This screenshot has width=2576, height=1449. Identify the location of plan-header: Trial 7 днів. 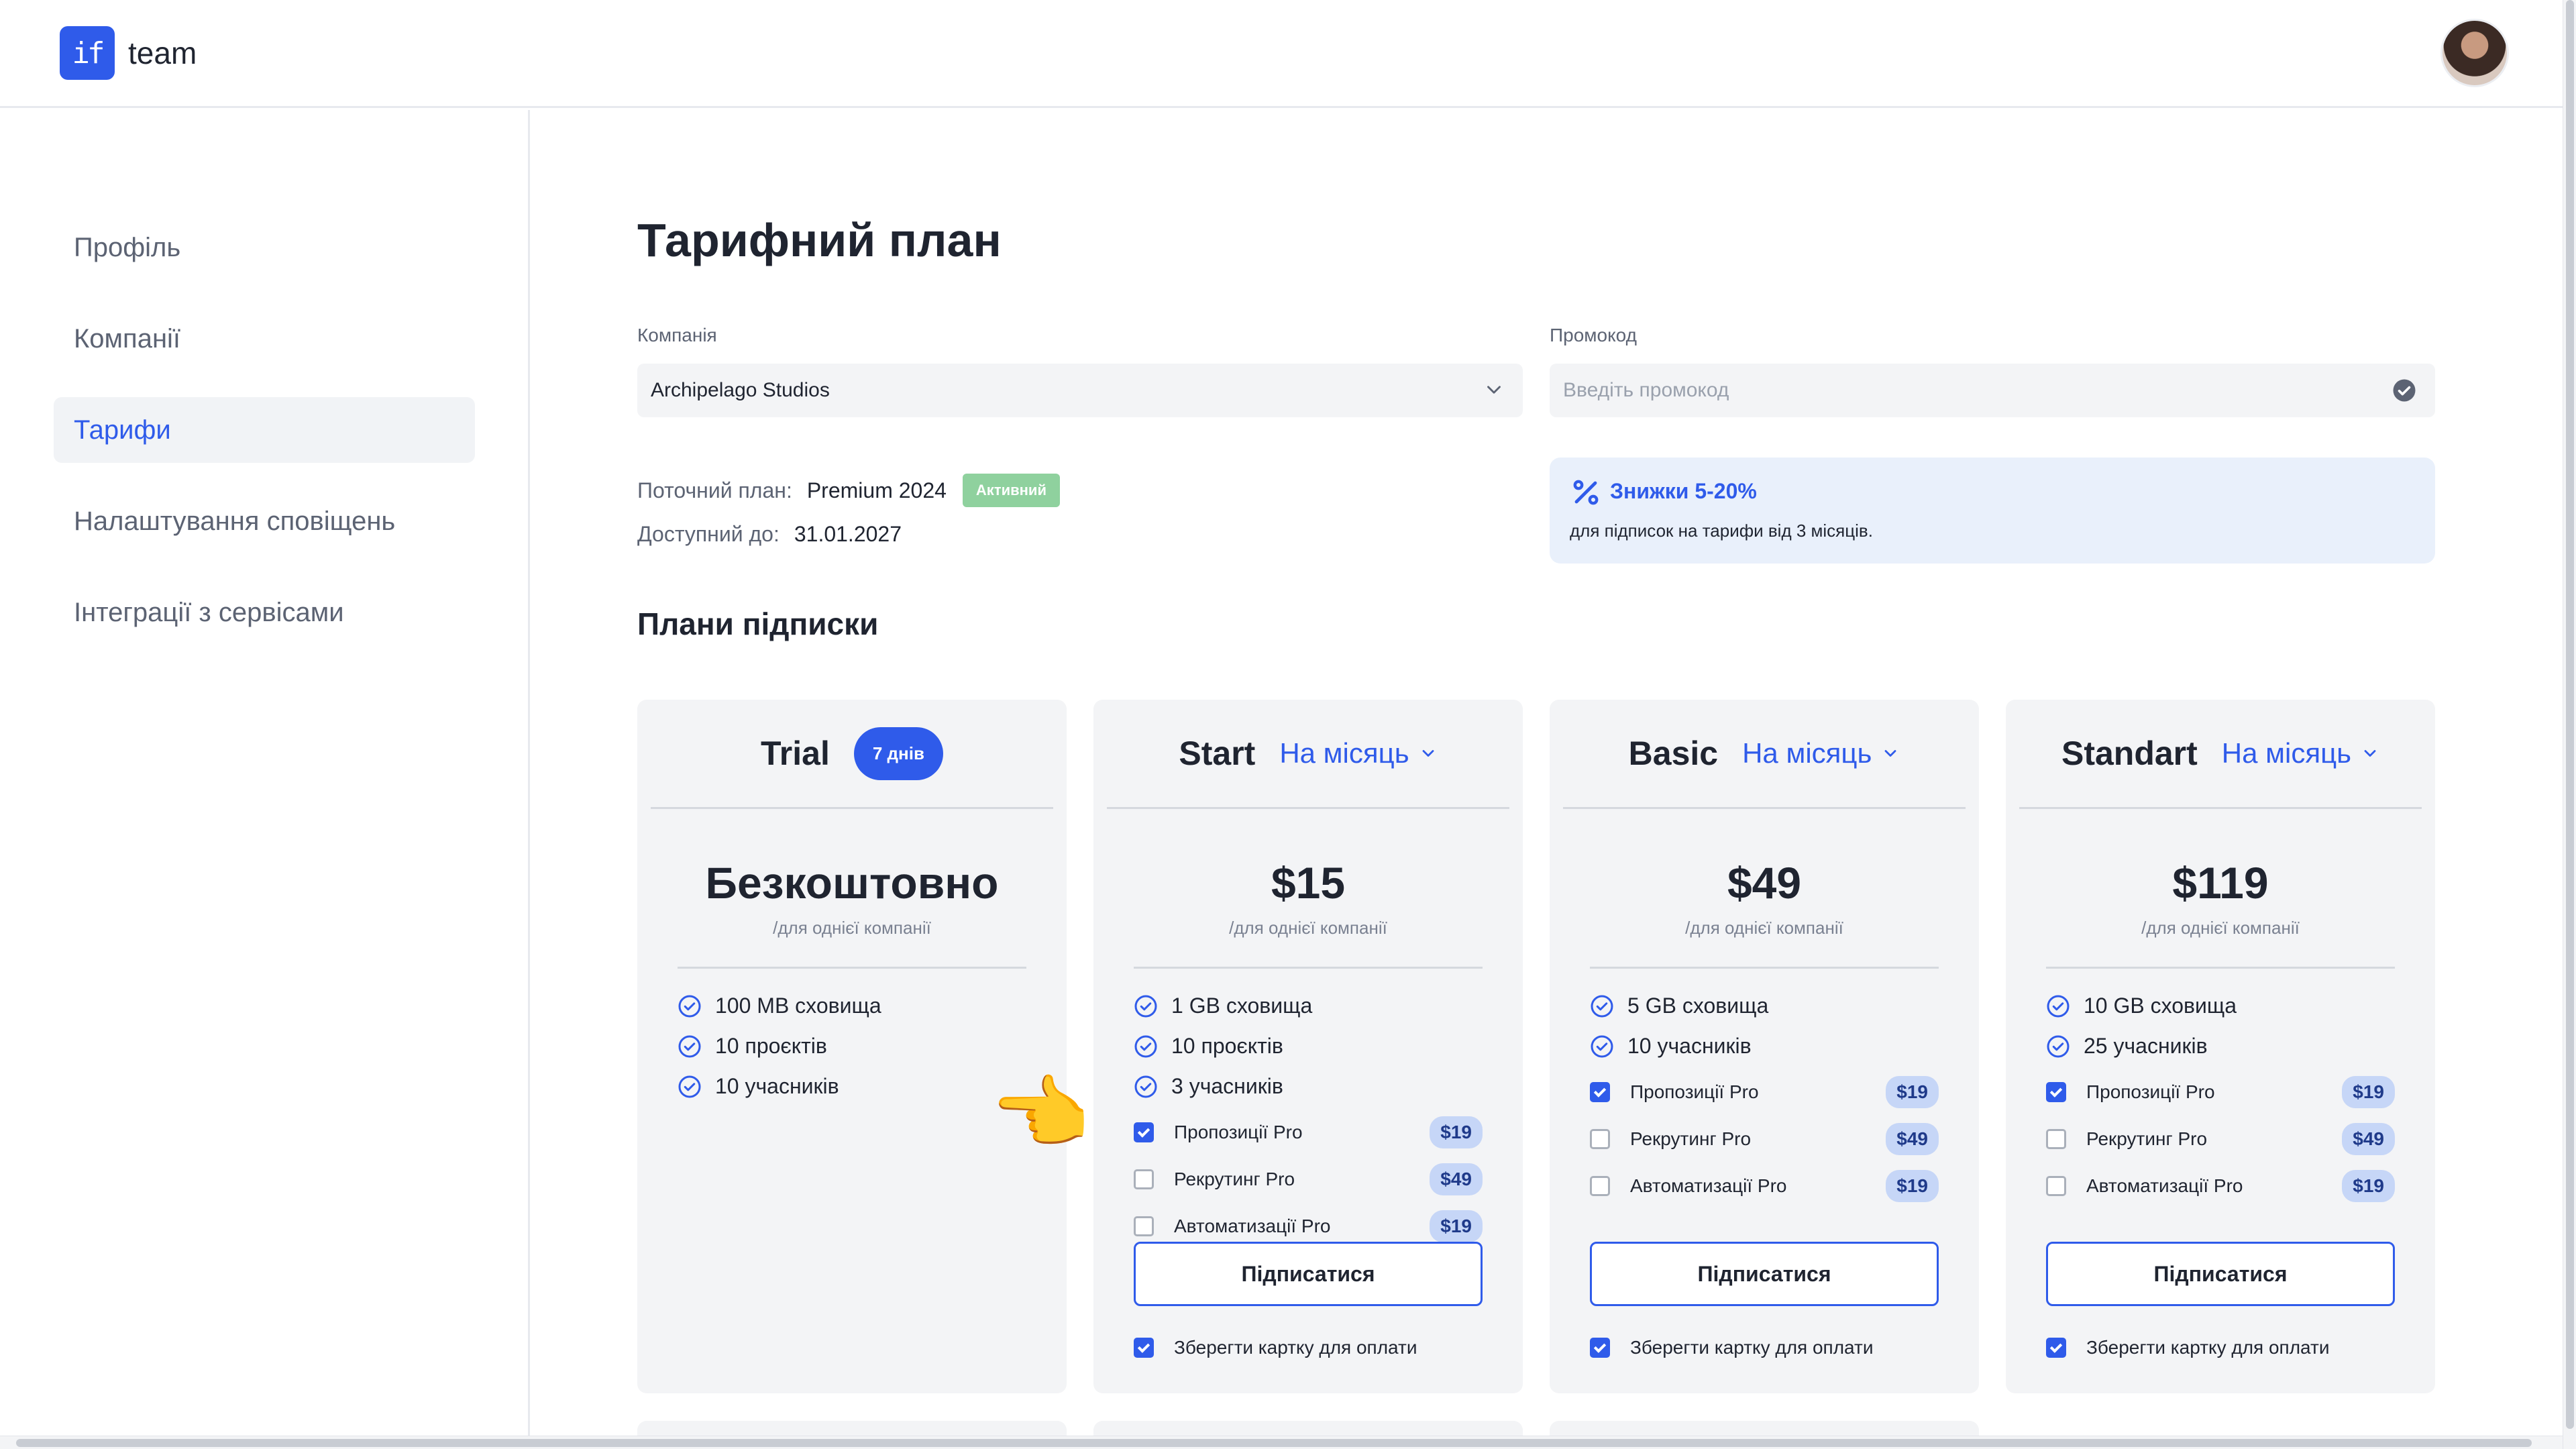
(852, 753).